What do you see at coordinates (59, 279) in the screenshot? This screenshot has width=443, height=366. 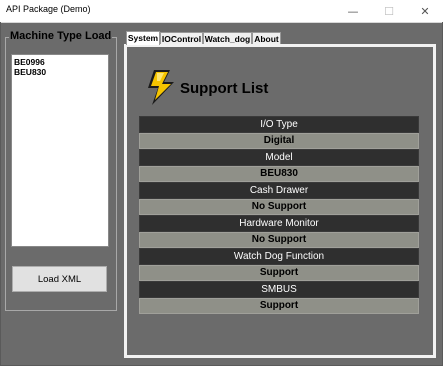 I see `load-xml-button: Load XML` at bounding box center [59, 279].